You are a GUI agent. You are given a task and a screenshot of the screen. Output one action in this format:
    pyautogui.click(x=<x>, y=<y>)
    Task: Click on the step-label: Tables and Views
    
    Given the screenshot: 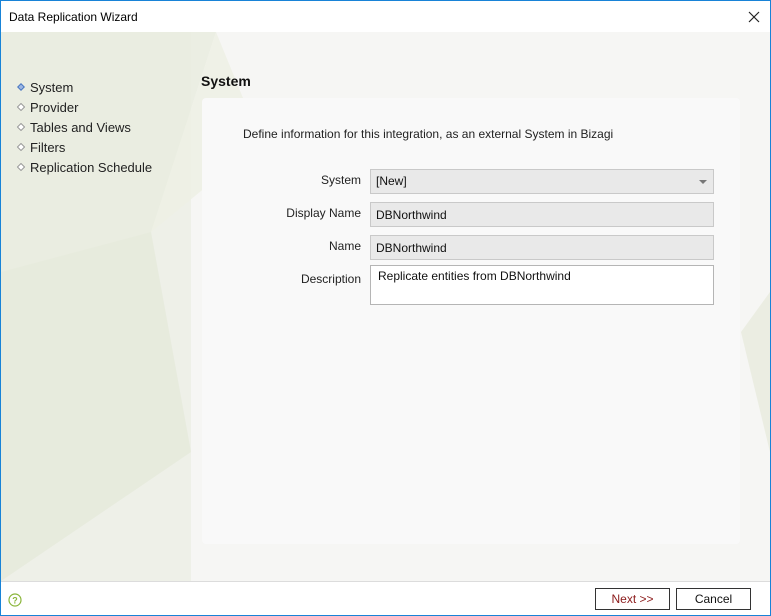 What is the action you would take?
    pyautogui.click(x=80, y=127)
    